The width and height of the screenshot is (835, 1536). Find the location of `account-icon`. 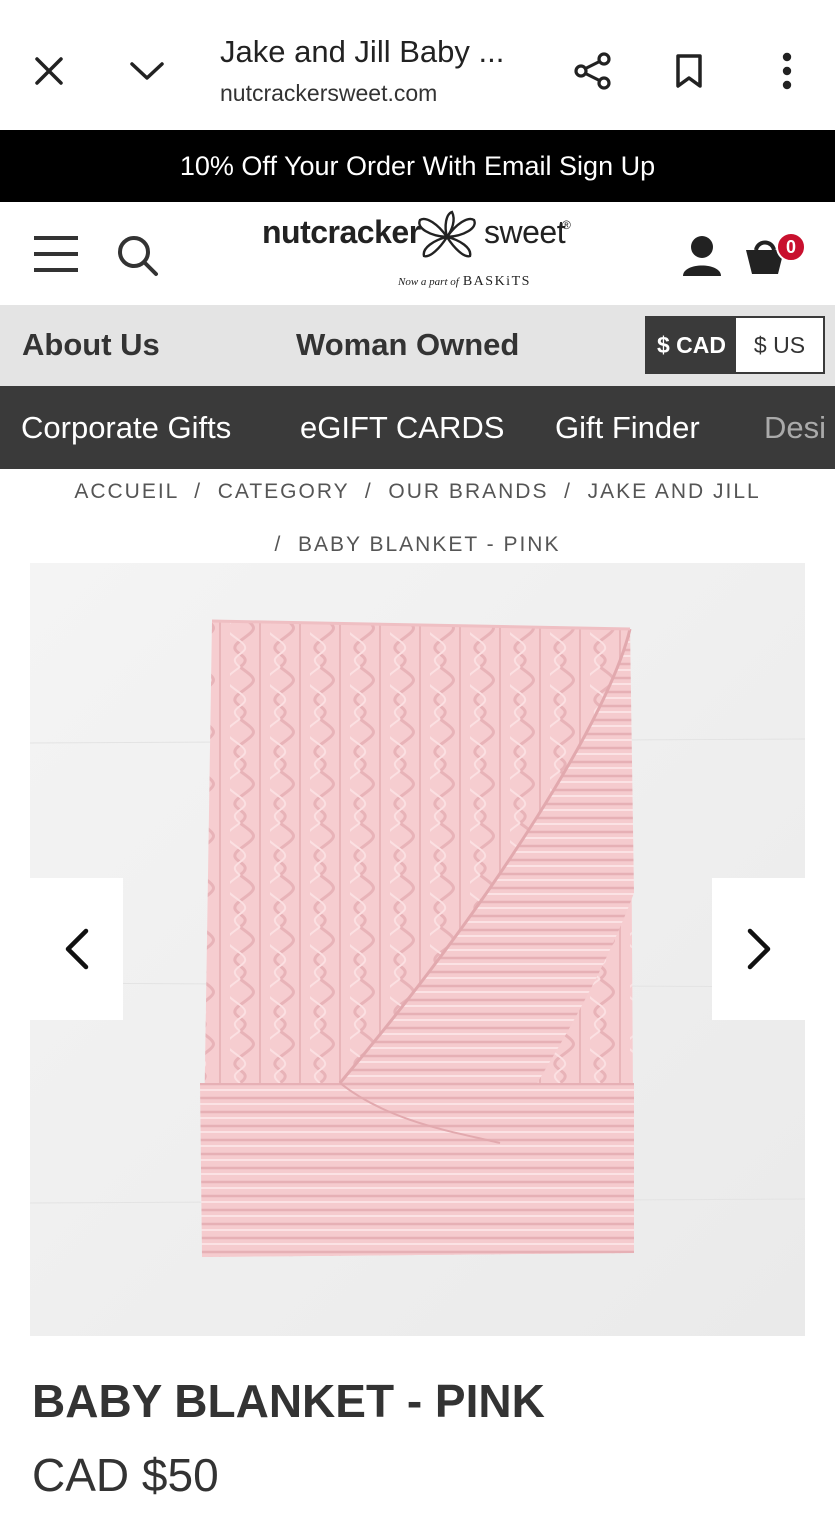

account-icon is located at coordinates (702, 256).